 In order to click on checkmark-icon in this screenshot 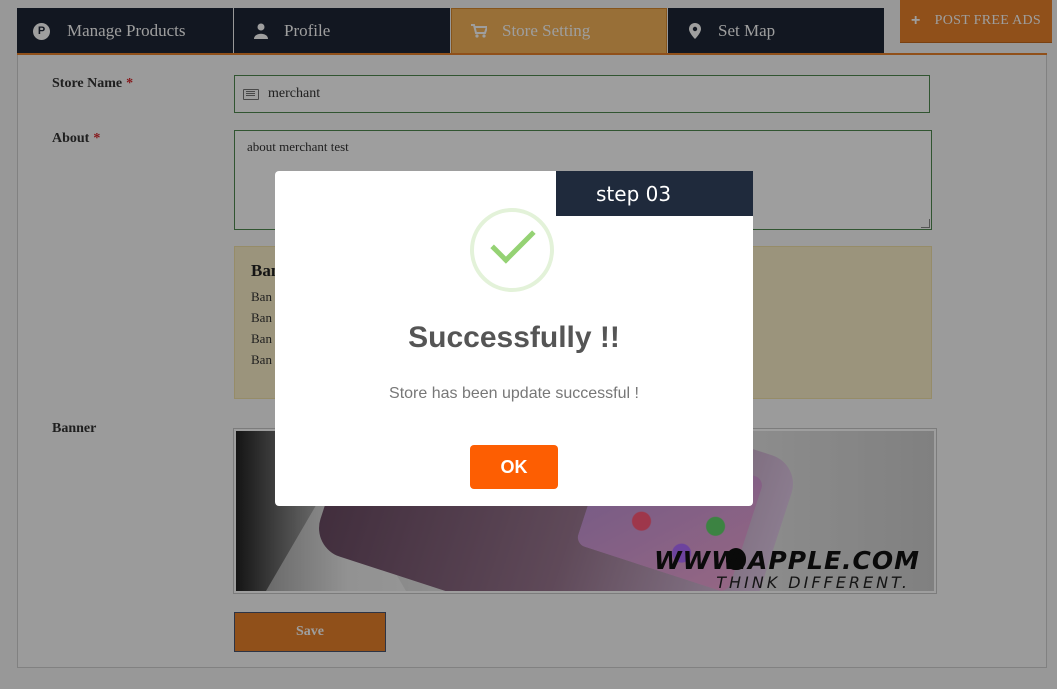, I will do `click(513, 241)`.